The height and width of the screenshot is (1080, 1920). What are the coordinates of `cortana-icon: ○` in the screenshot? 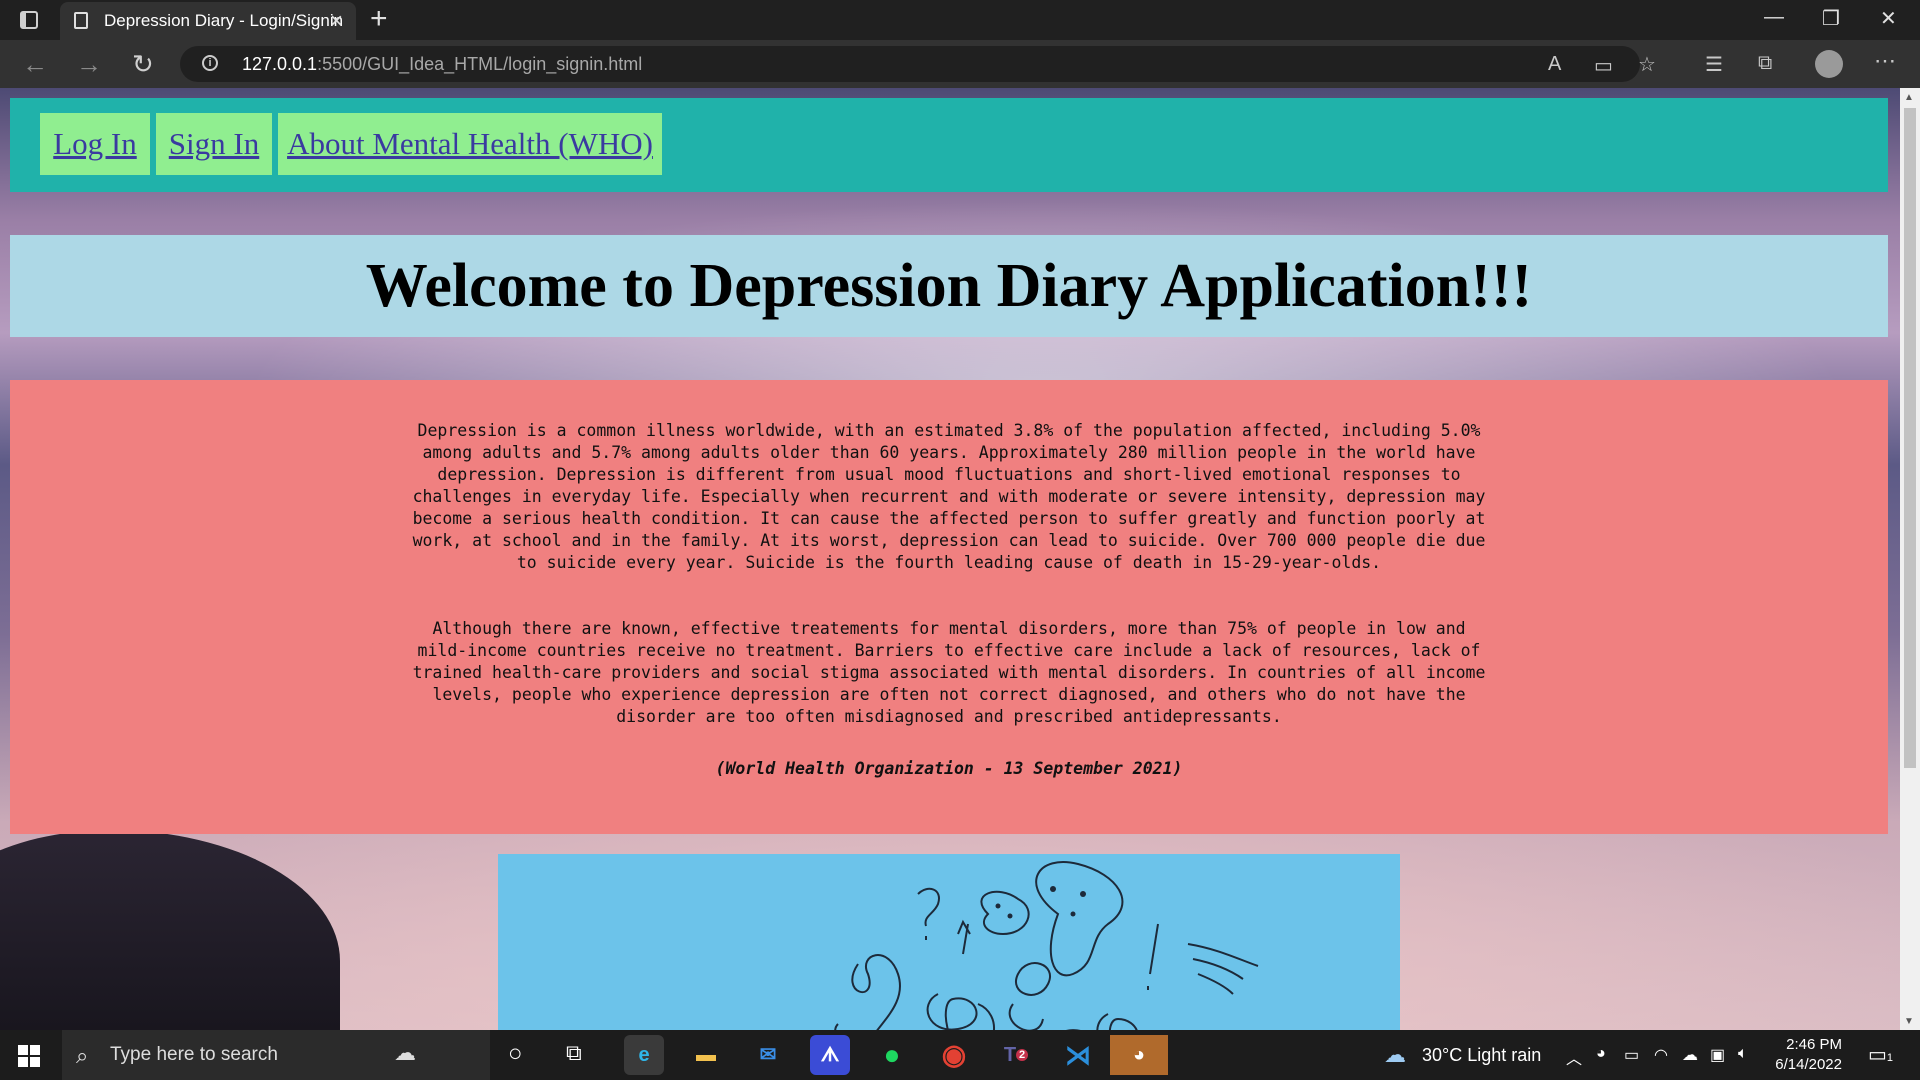 It's located at (515, 1054).